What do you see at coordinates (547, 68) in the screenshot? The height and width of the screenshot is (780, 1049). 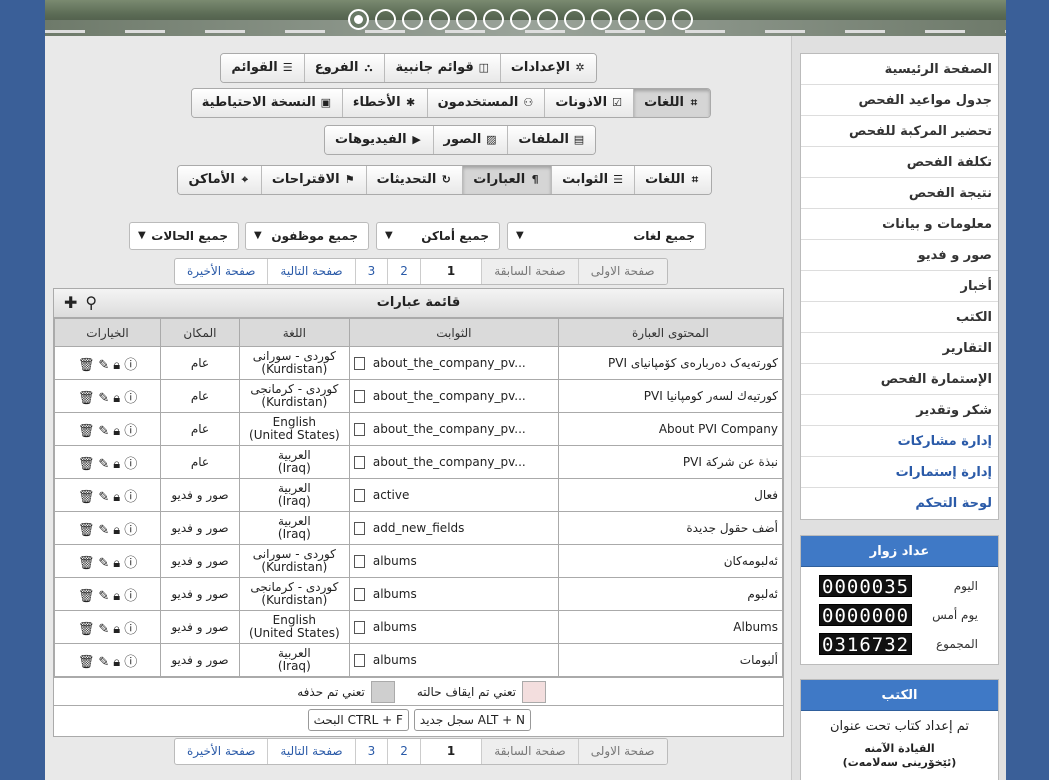 I see `toolbar1-button: ✲ الإعدادات` at bounding box center [547, 68].